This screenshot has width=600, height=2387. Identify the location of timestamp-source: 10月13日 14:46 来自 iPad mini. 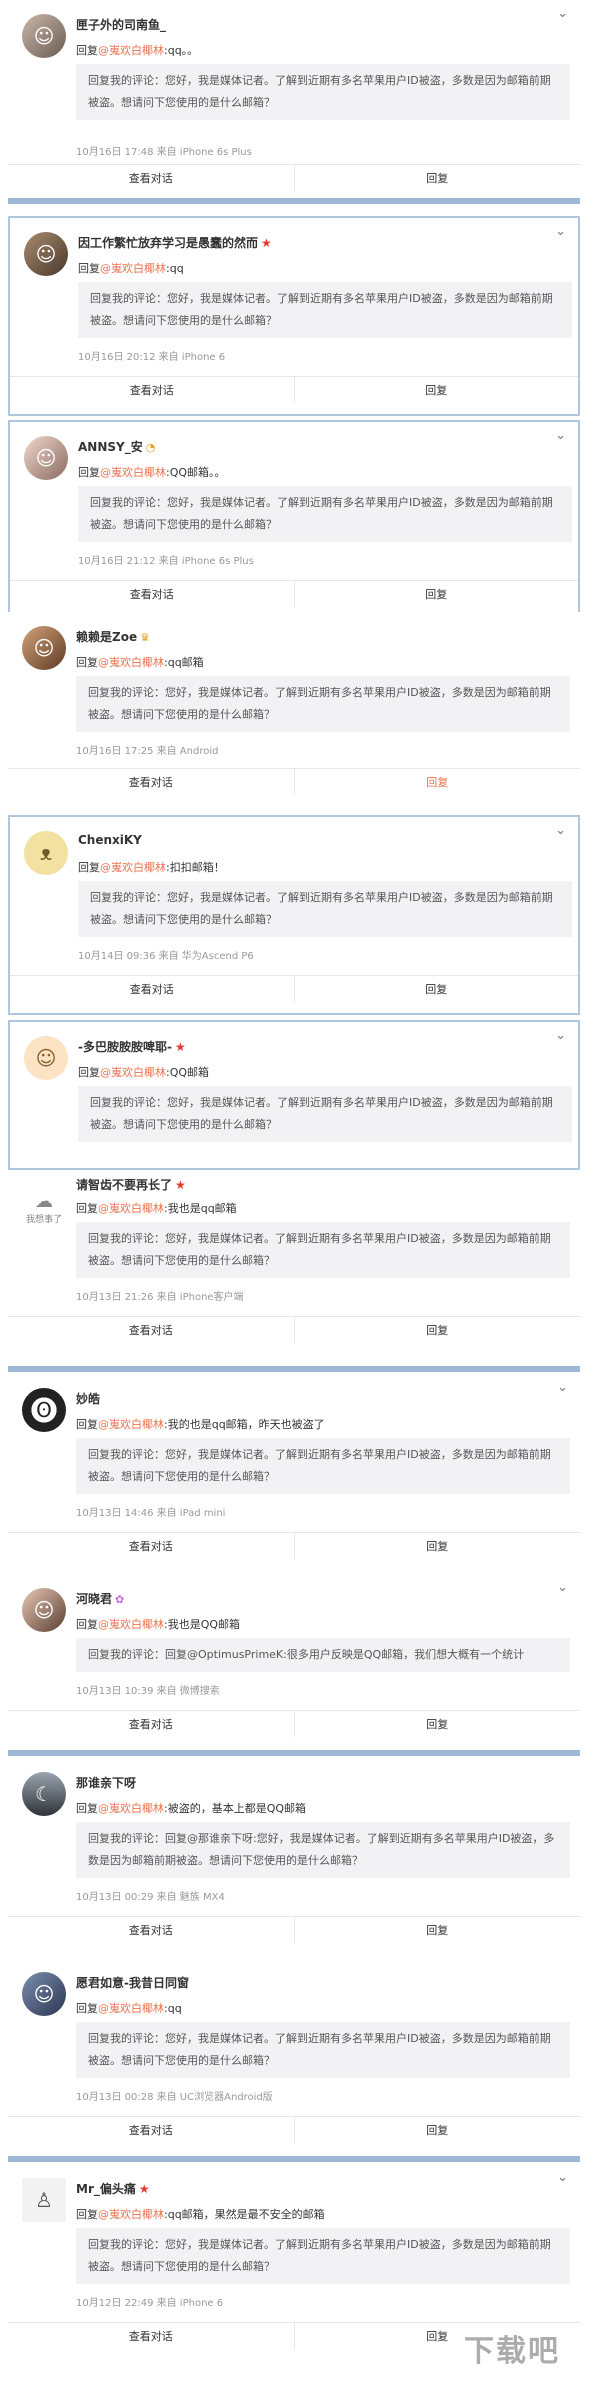
(151, 1513).